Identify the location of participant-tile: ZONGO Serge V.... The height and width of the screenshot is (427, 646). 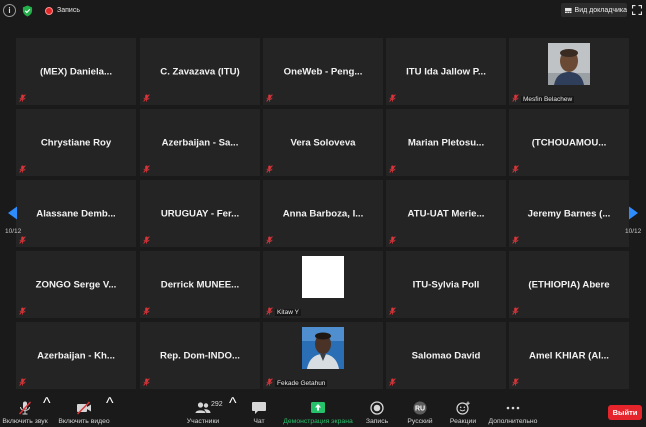
(76, 284).